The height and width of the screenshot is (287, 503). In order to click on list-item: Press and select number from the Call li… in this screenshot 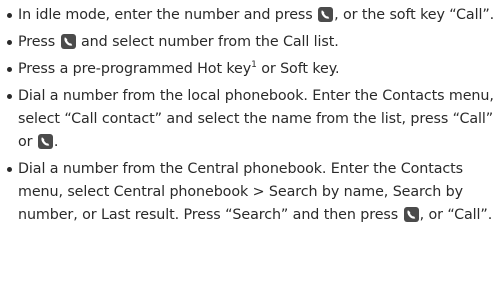, I will do `click(253, 42)`.